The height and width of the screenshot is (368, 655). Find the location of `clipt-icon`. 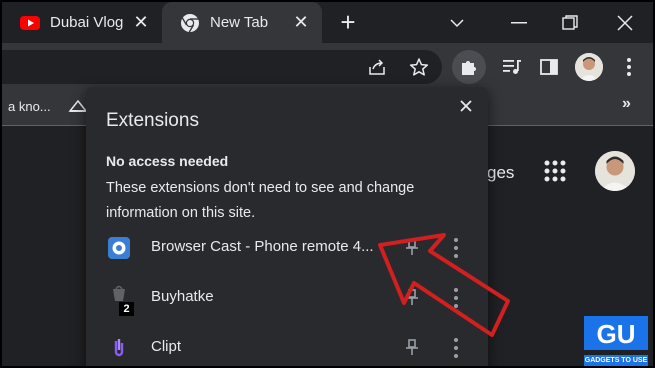

clipt-icon is located at coordinates (119, 348).